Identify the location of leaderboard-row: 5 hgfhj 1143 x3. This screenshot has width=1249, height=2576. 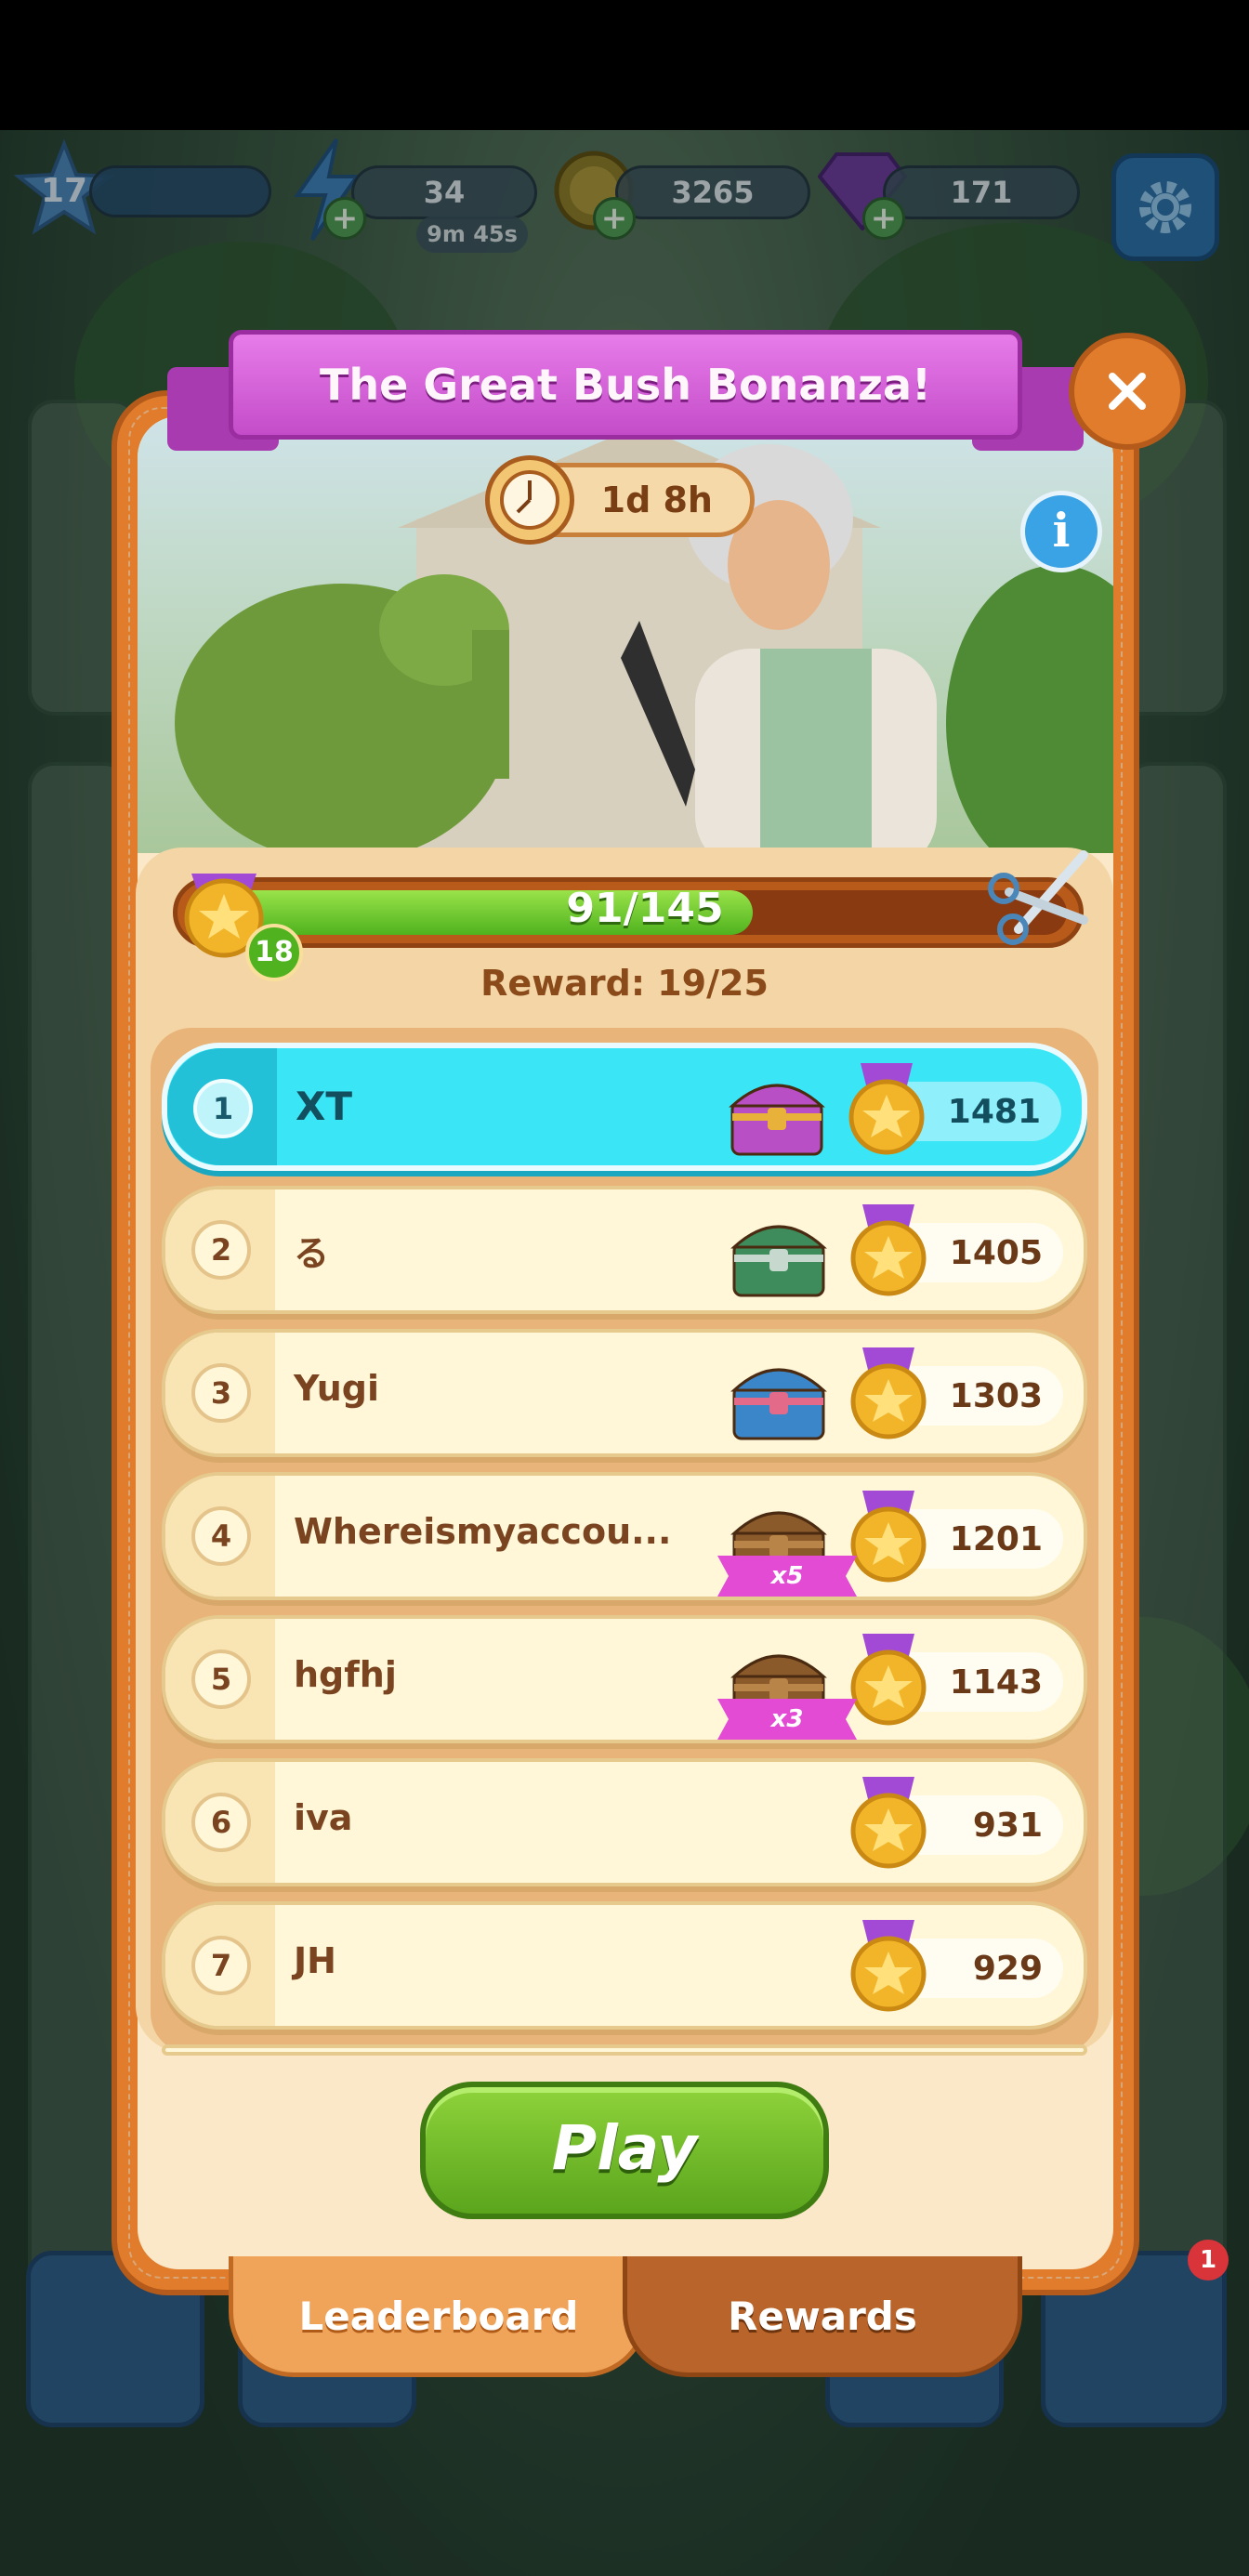
(624, 1679).